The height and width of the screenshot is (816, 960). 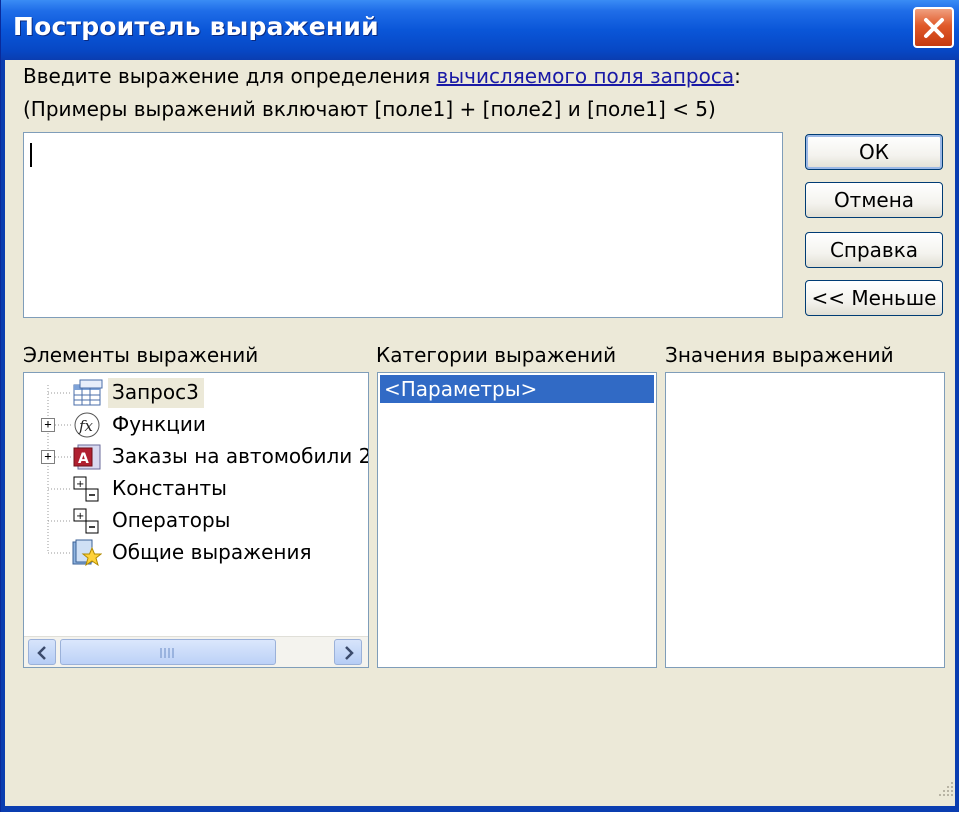 What do you see at coordinates (480, 809) in the screenshot?
I see `window-frame-bottom` at bounding box center [480, 809].